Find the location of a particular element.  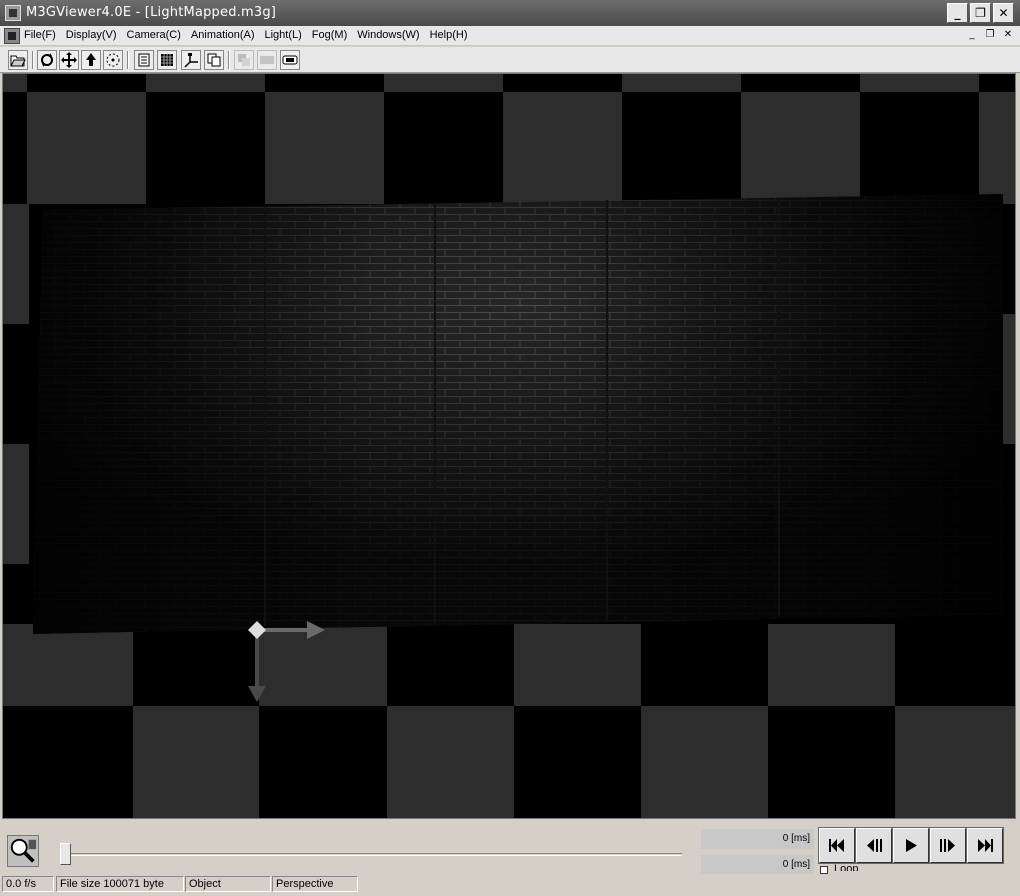

document-icon is located at coordinates (12, 36).